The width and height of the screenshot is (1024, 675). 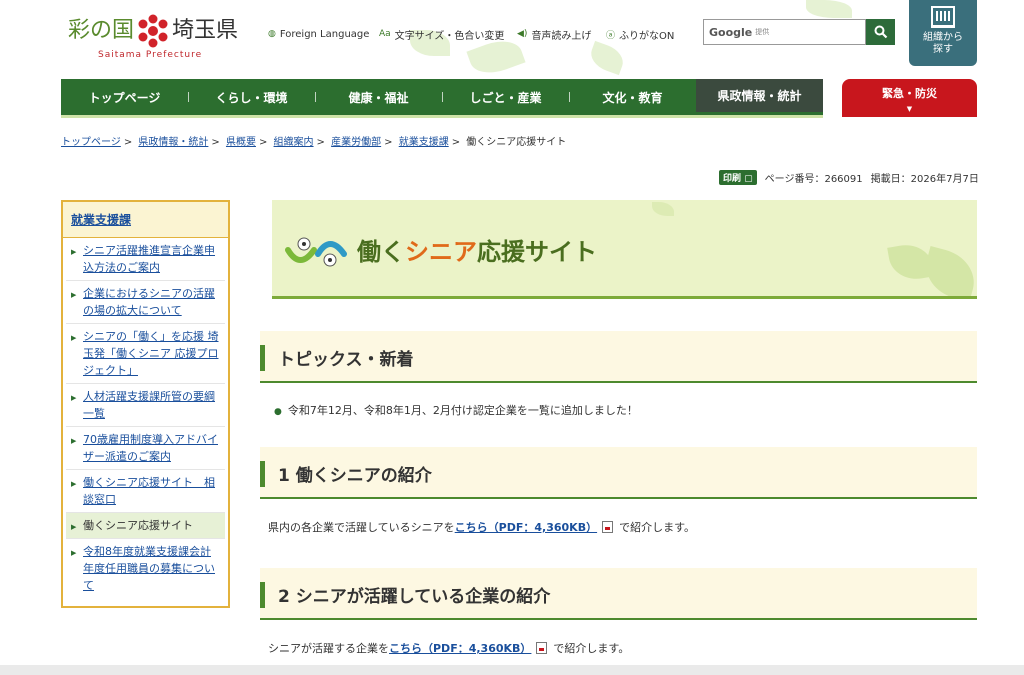 I want to click on breadcrumb-link: 組織案内, so click(x=294, y=142).